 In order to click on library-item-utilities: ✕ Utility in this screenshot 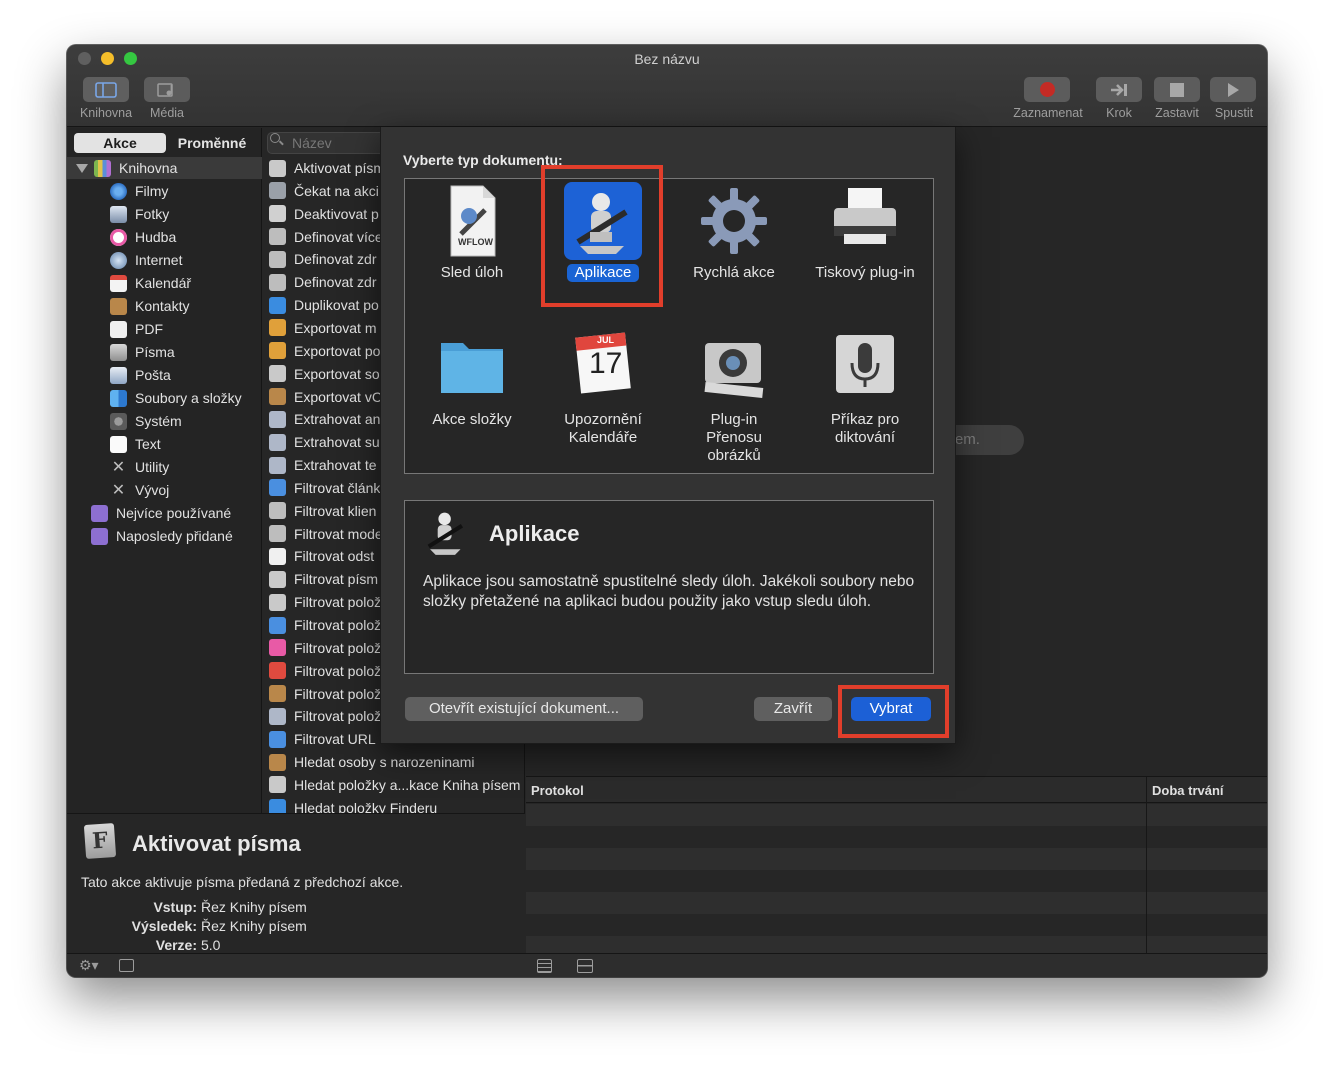, I will do `click(164, 467)`.